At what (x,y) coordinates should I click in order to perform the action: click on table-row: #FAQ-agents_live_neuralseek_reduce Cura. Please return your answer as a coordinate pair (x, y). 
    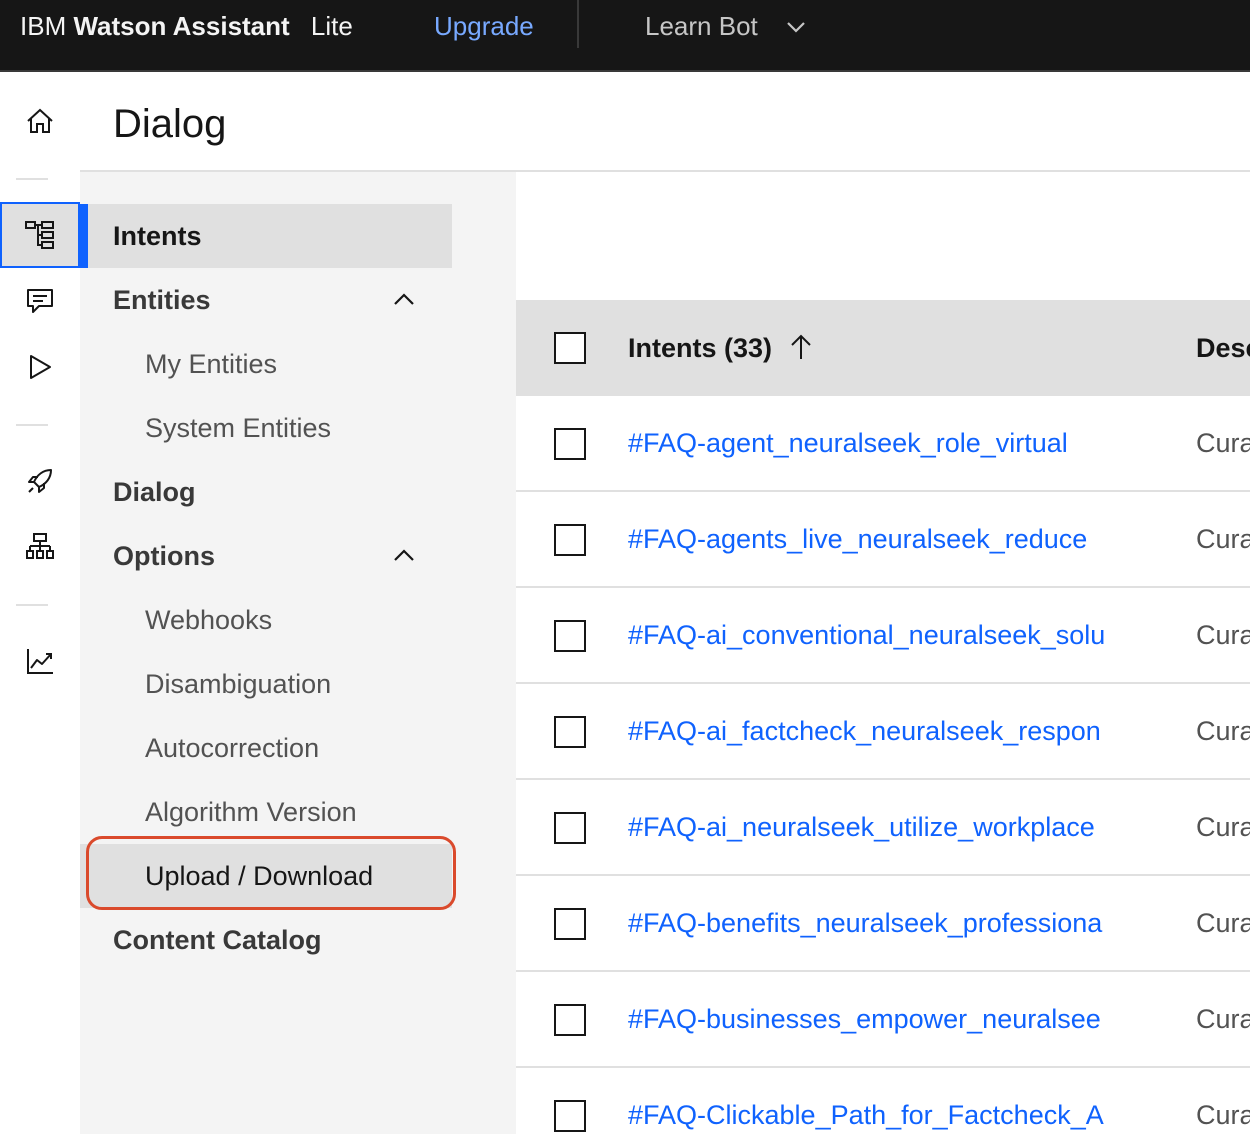
    Looking at the image, I should click on (883, 540).